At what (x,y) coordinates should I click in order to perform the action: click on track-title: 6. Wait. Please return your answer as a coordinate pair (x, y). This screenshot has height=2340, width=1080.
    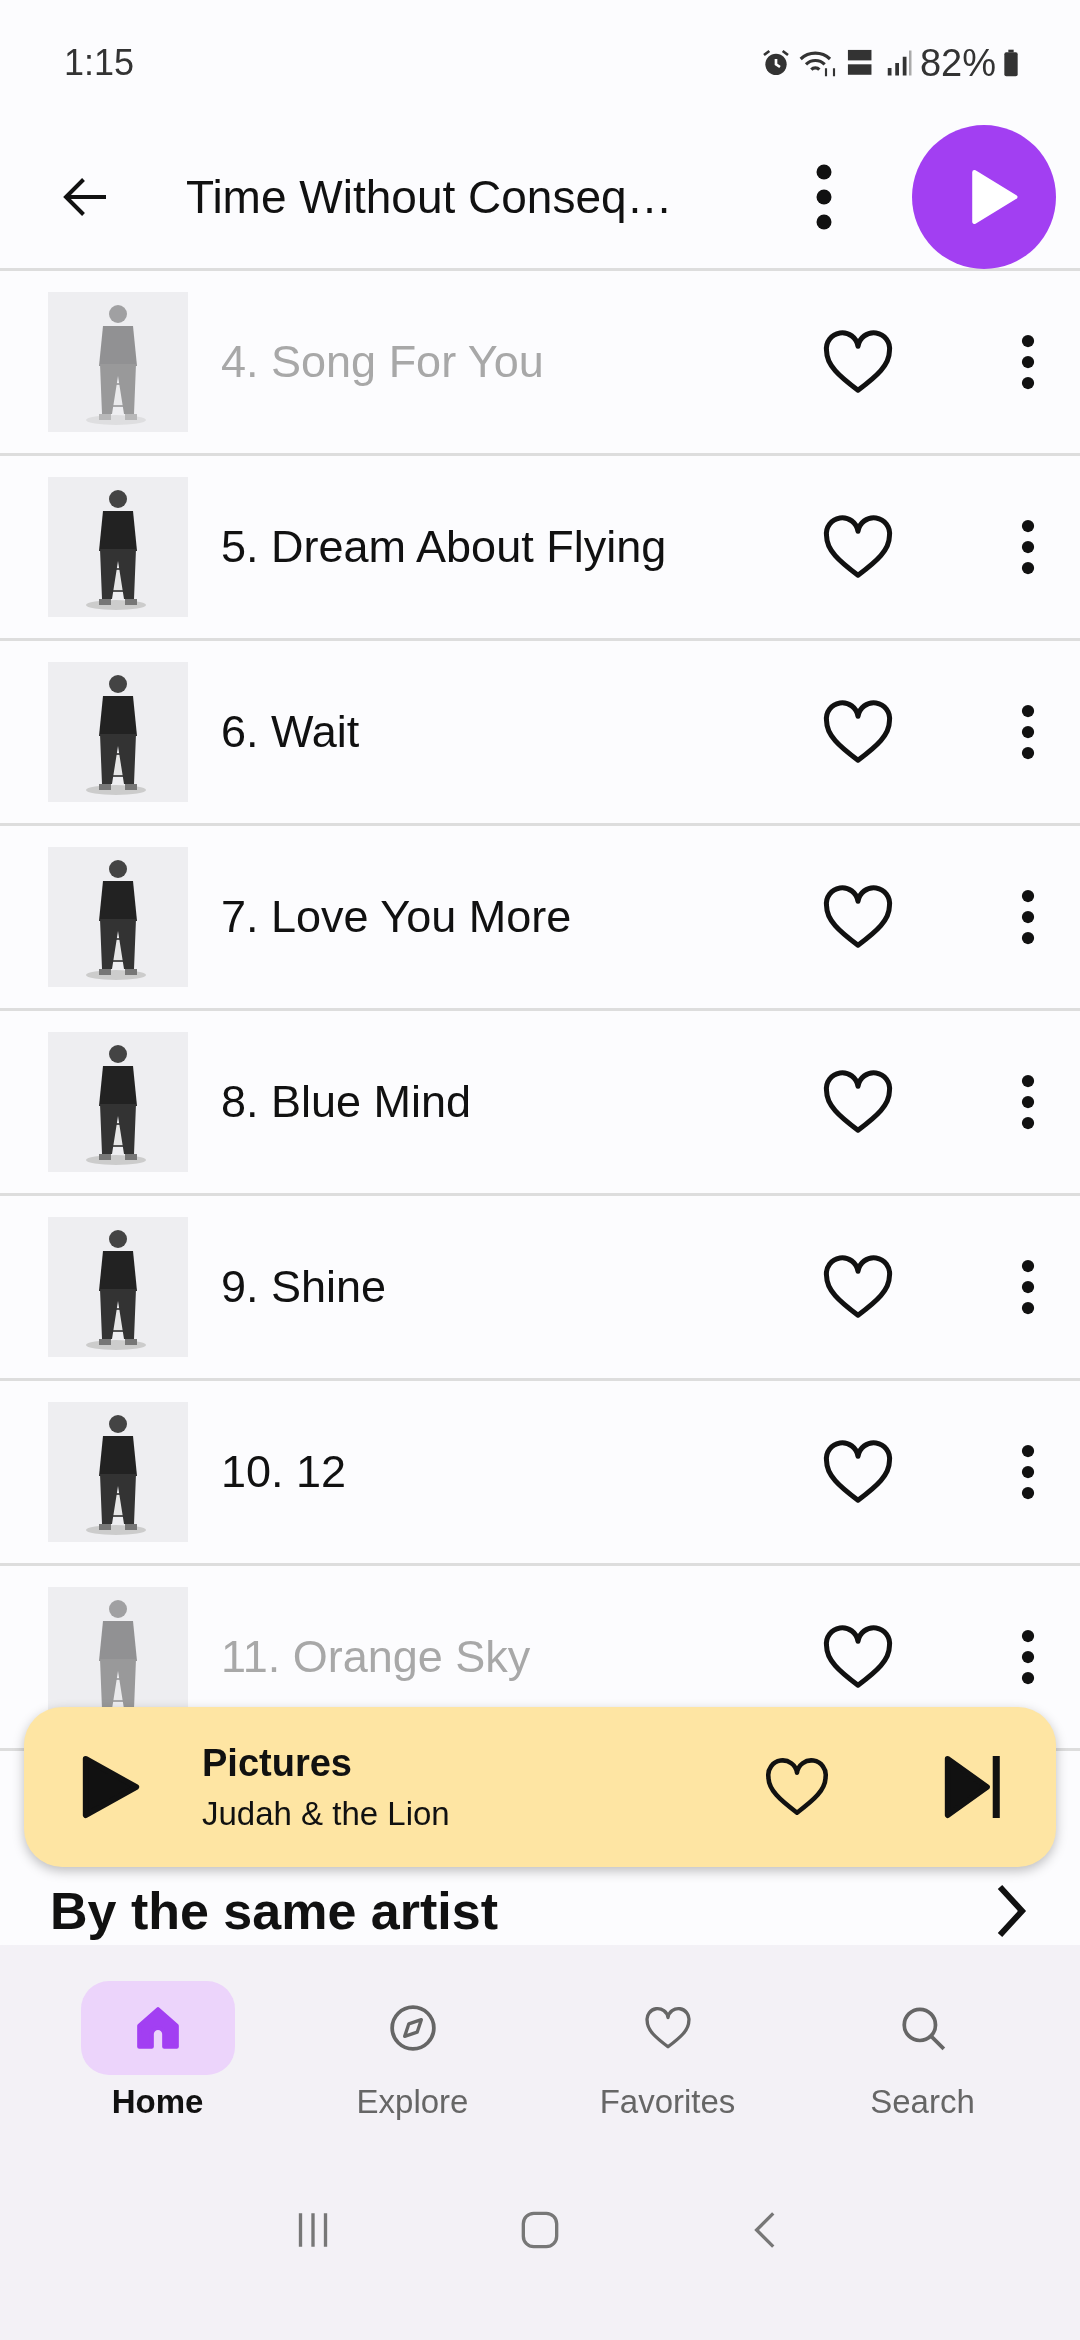
    Looking at the image, I should click on (520, 732).